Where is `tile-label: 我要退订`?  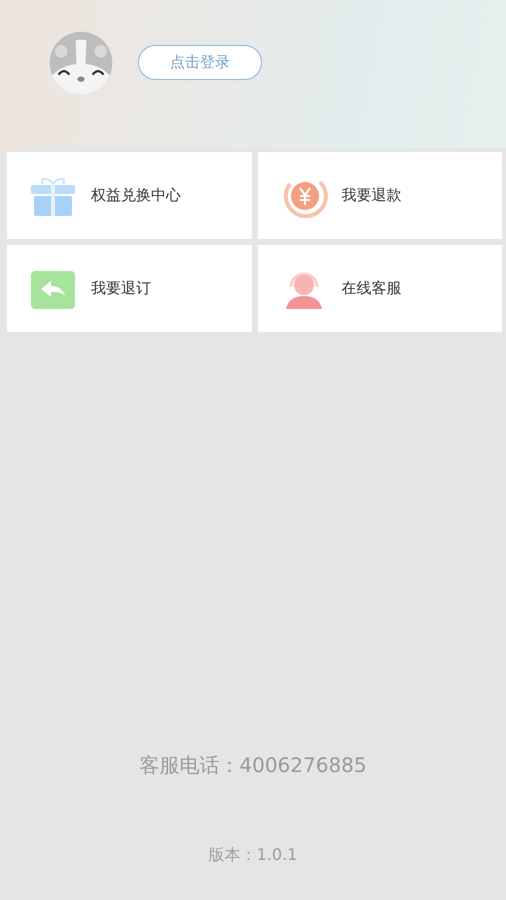
tile-label: 我要退订 is located at coordinates (121, 288).